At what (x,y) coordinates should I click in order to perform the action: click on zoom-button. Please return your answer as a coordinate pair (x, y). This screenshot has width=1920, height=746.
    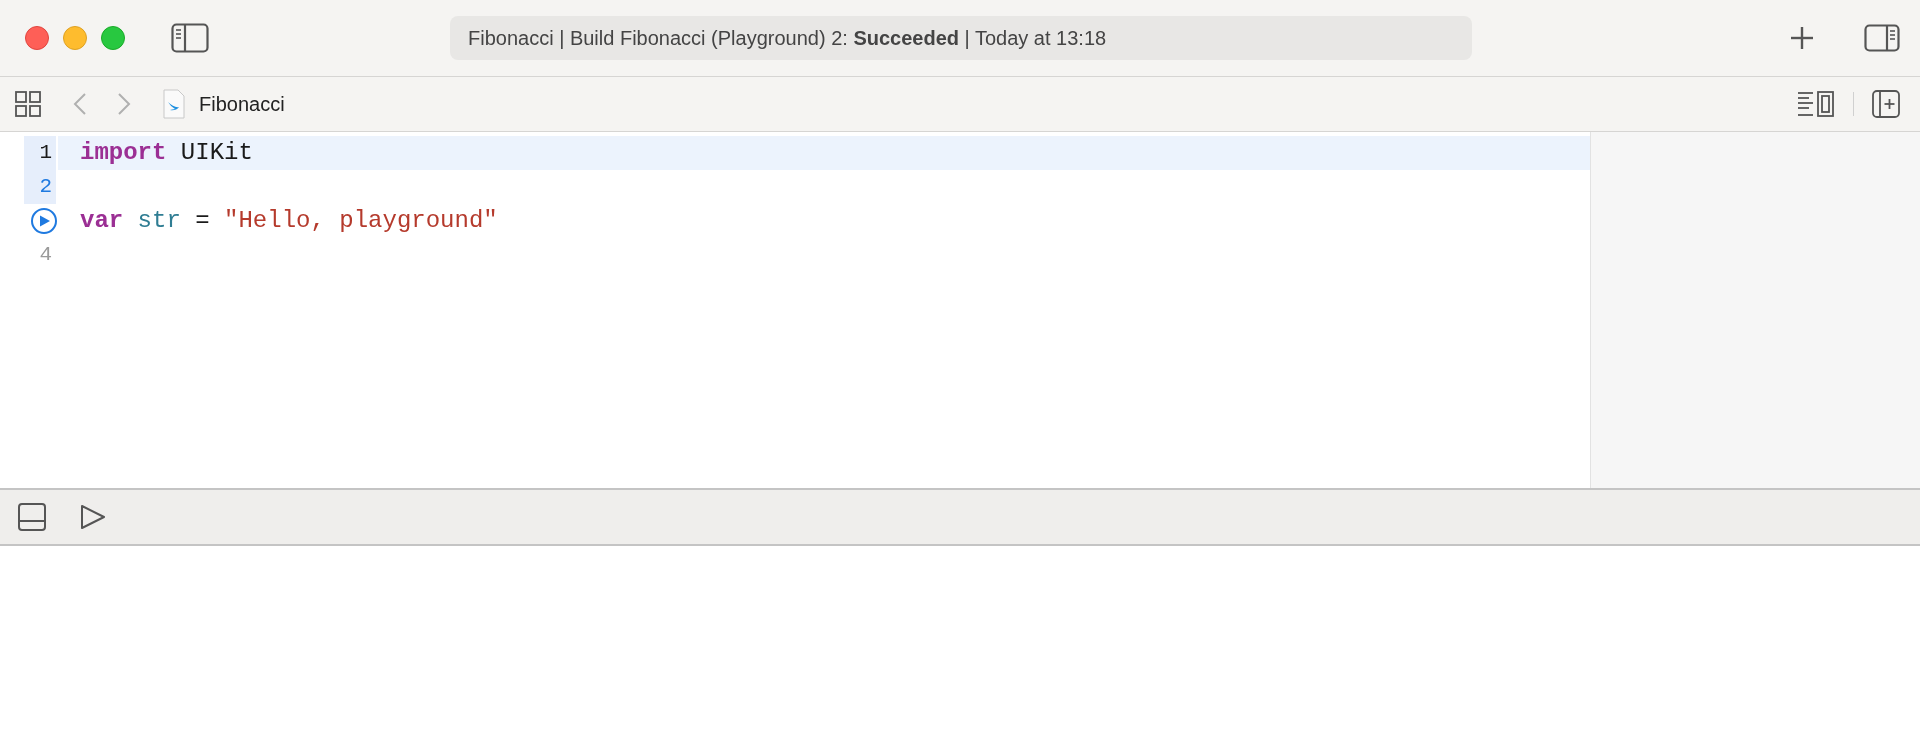
    Looking at the image, I should click on (113, 38).